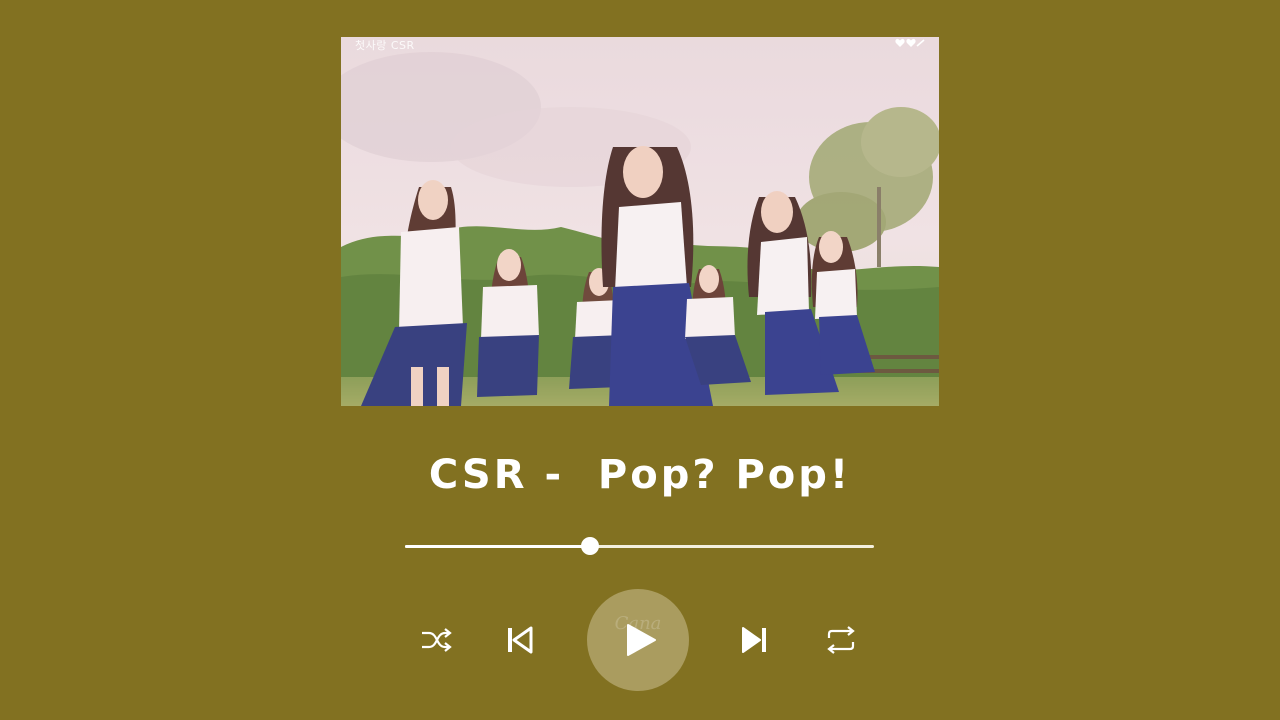 Image resolution: width=1280 pixels, height=720 pixels. Describe the element at coordinates (590, 546) in the screenshot. I see `progress-knob` at that location.